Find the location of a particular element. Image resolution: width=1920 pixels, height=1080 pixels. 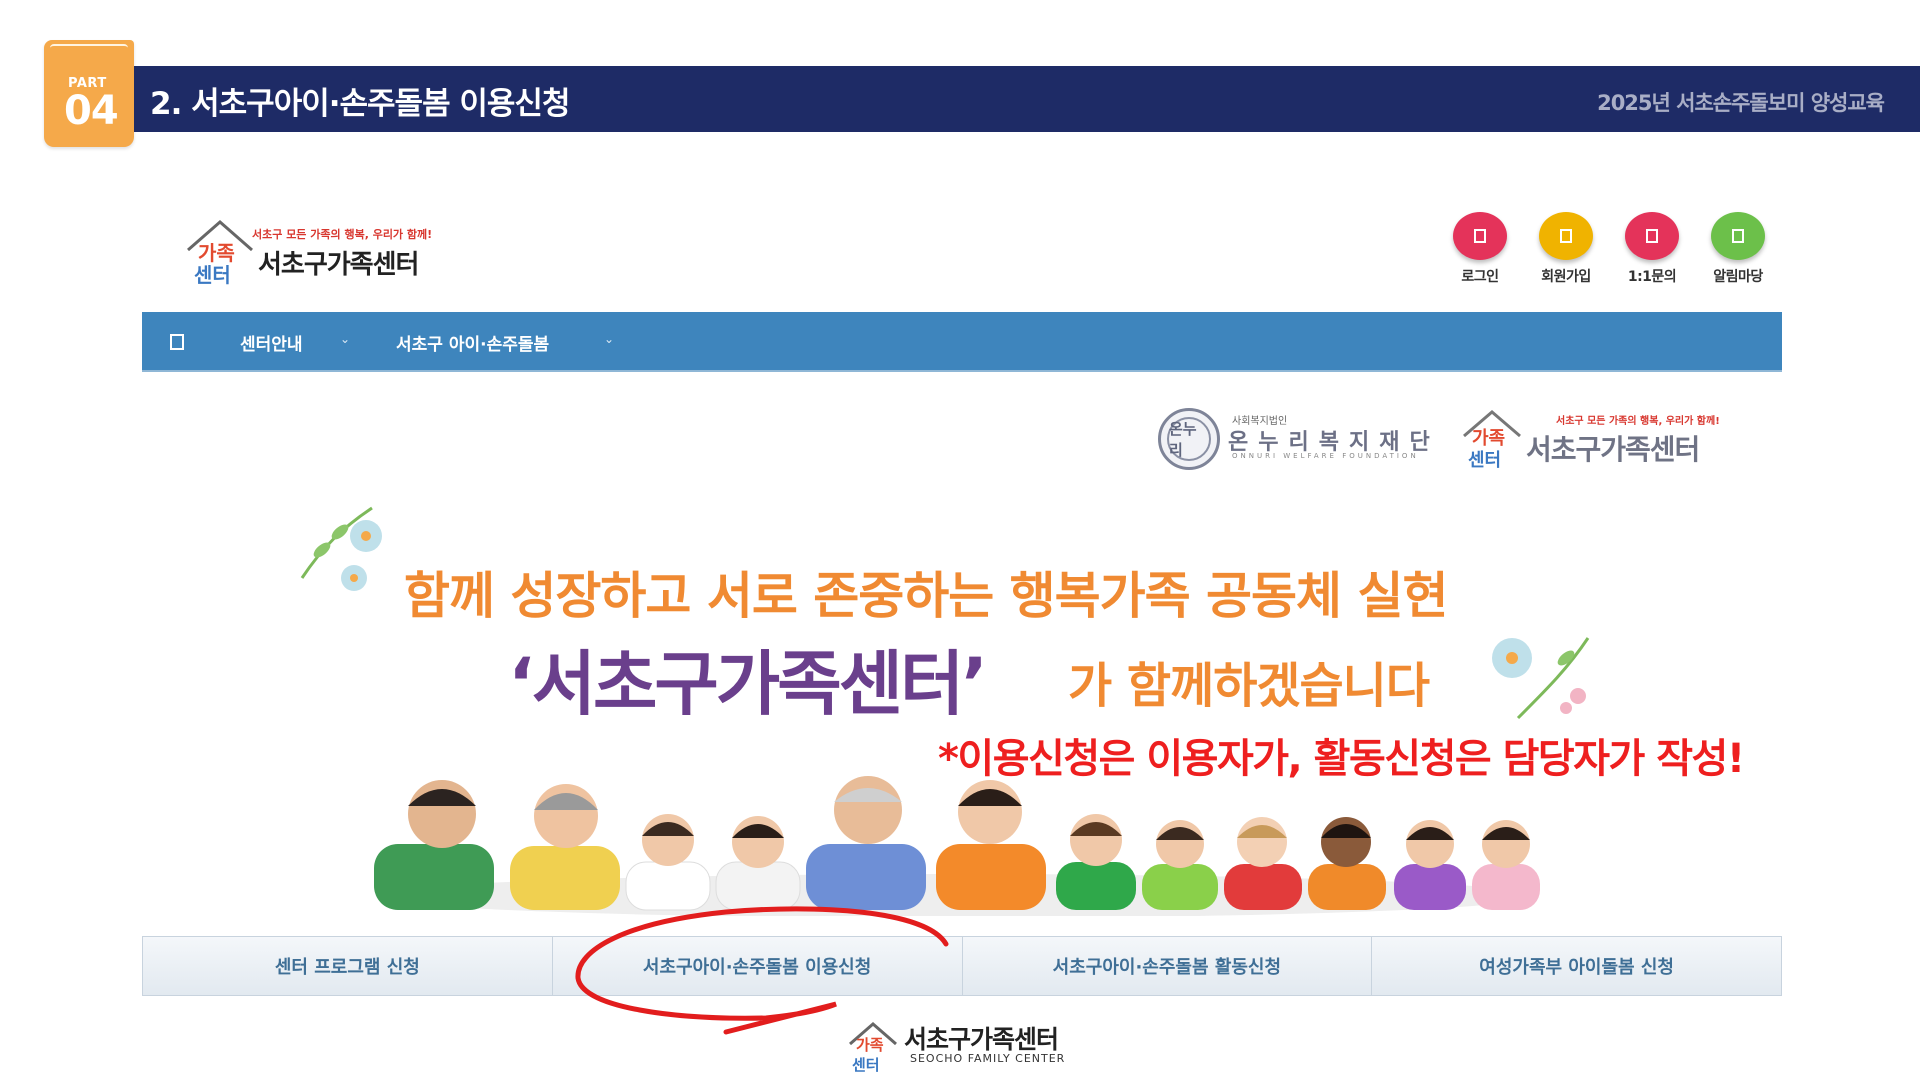

partner-mark-bottom: 센터 is located at coordinates (1484, 460).